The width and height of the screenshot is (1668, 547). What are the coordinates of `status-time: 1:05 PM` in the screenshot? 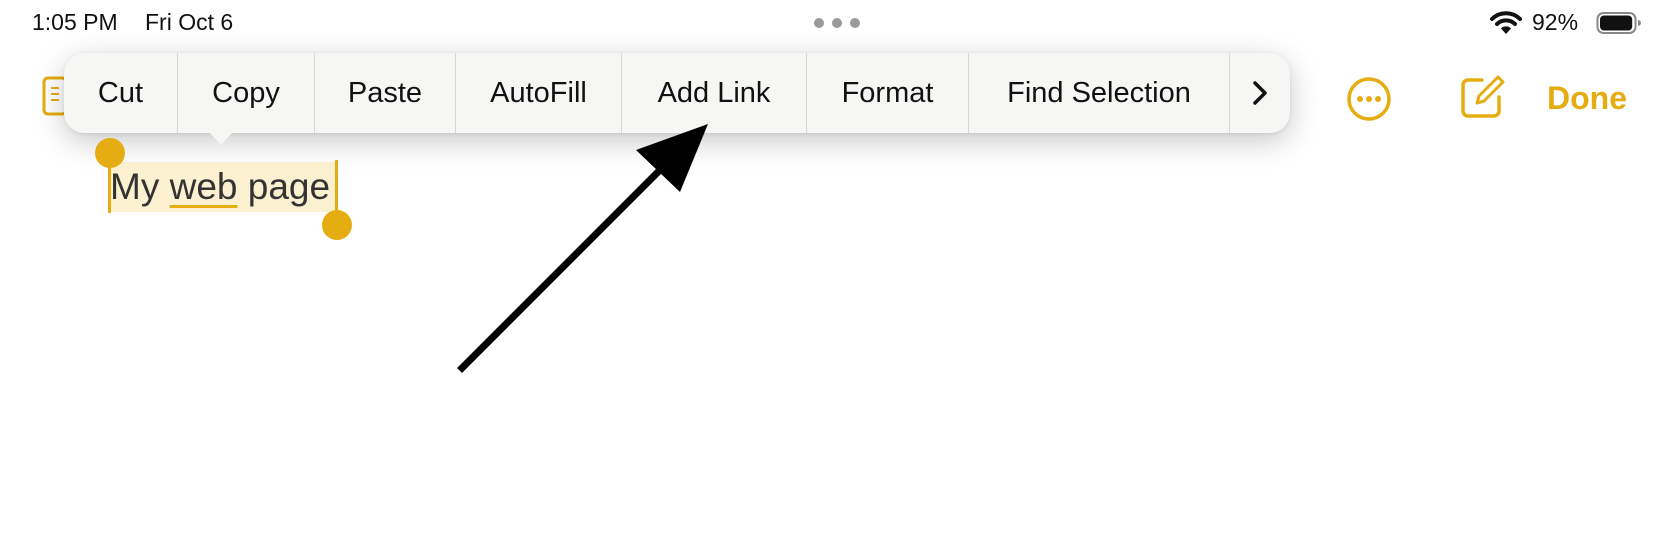 It's located at (75, 22).